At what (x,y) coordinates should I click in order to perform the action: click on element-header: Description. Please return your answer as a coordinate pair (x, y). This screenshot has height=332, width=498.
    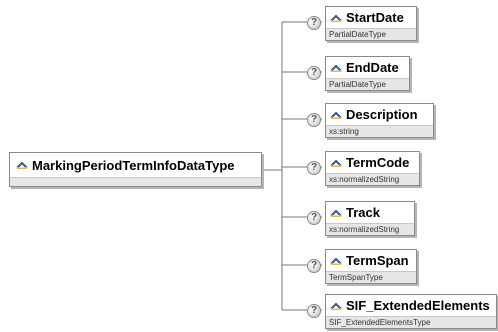
    Looking at the image, I should click on (379, 114).